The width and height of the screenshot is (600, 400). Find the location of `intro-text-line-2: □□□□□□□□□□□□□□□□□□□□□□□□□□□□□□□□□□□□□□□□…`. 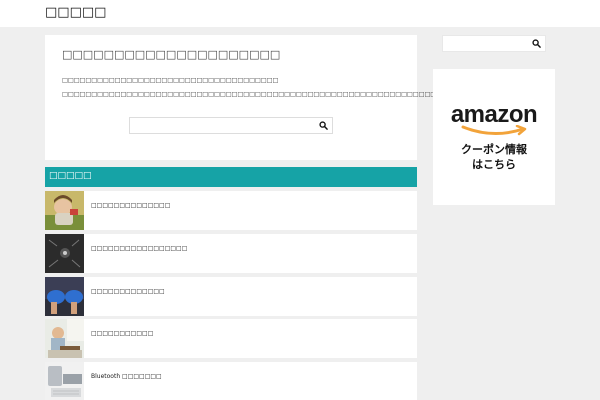

intro-text-line-2: □□□□□□□□□□□□□□□□□□□□□□□□□□□□□□□□□□□□□□□□… is located at coordinates (278, 94).